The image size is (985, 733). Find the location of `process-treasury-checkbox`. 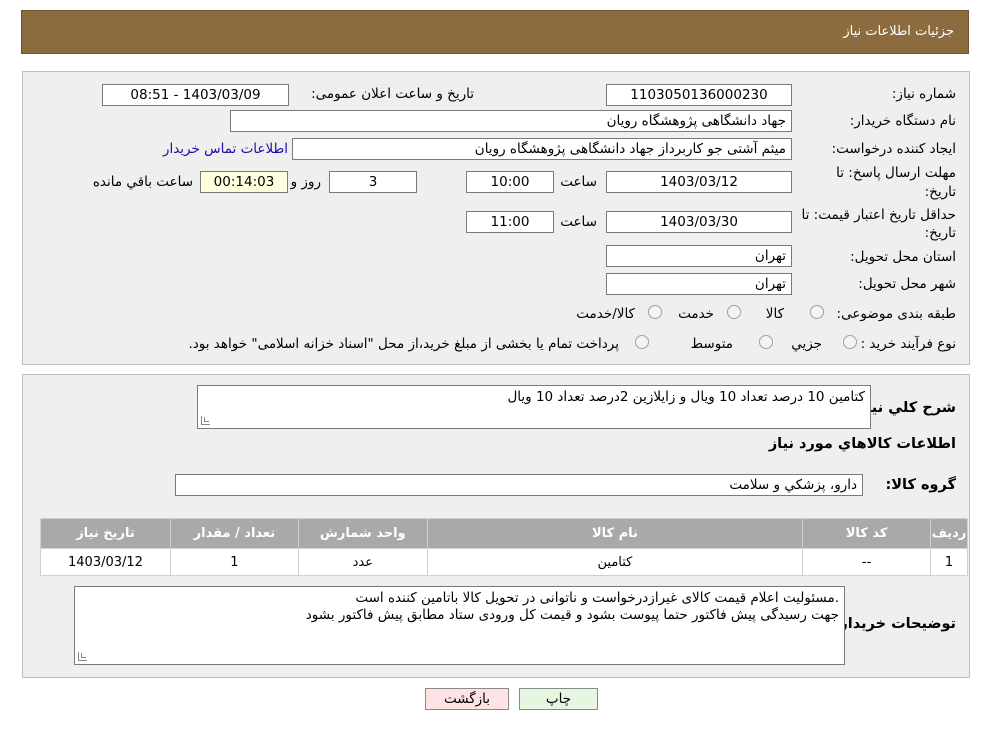

process-treasury-checkbox is located at coordinates (642, 342).